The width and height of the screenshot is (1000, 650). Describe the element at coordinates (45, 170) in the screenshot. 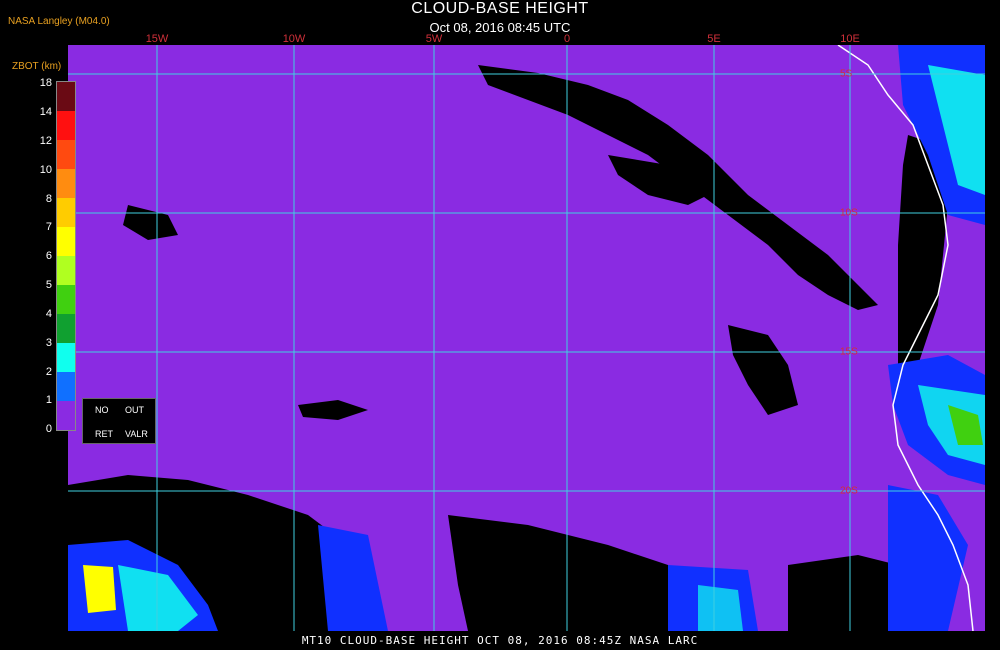

I see `legend-tick: 10` at that location.